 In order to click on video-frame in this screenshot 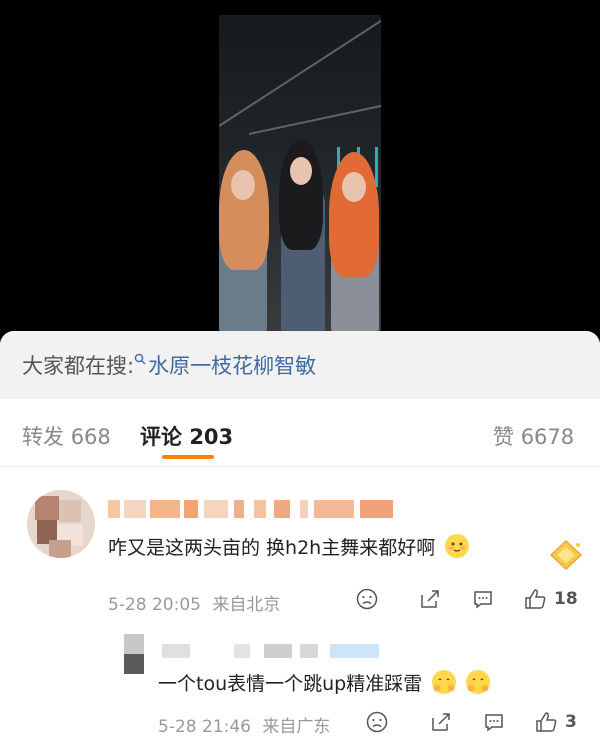, I will do `click(300, 173)`.